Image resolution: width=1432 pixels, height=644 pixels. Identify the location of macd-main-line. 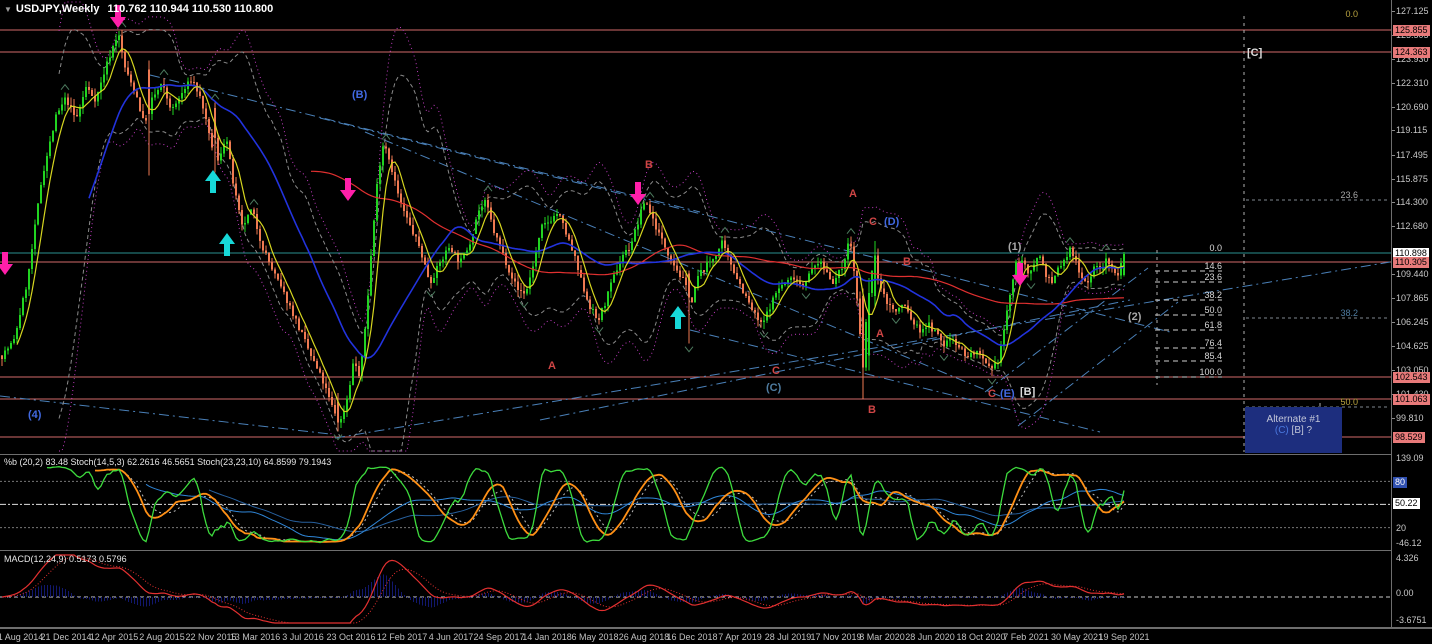
(563, 589).